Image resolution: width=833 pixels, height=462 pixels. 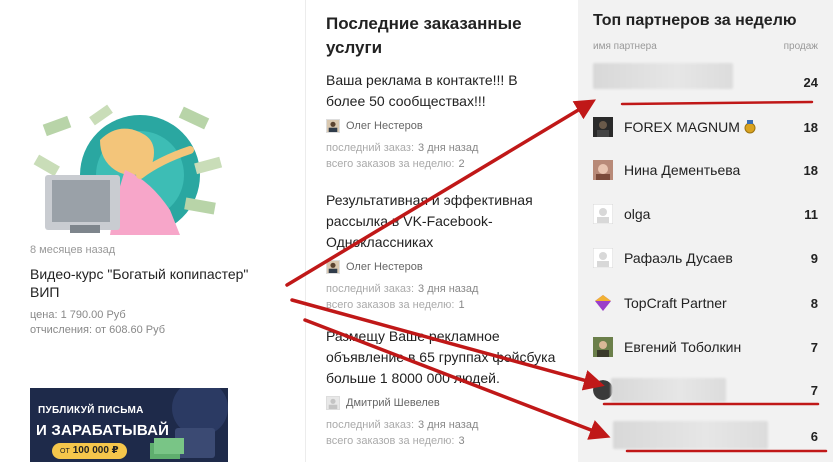 What do you see at coordinates (441, 403) in the screenshot?
I see `order-user: Дмитрий Шевелев` at bounding box center [441, 403].